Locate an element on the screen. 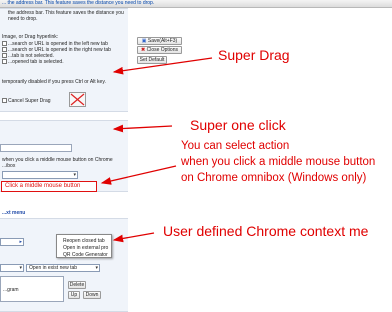 The image size is (392, 312). annotation-super-drag: Super Drag is located at coordinates (254, 55).